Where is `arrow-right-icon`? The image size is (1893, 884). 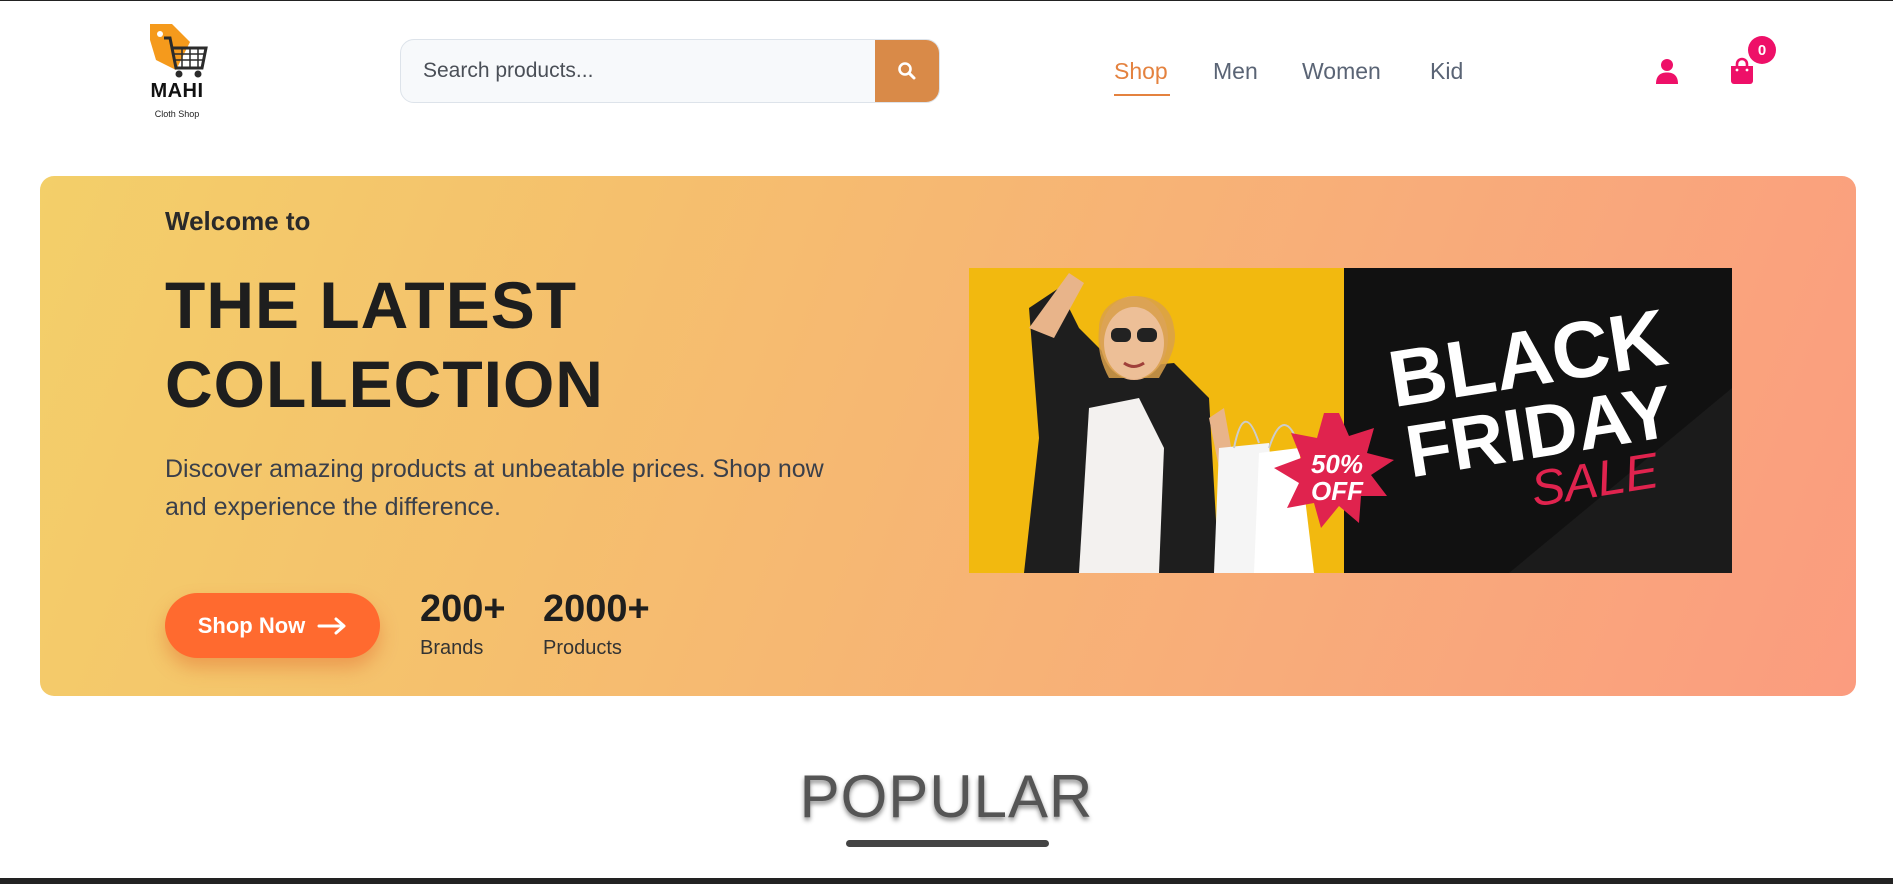 arrow-right-icon is located at coordinates (331, 625).